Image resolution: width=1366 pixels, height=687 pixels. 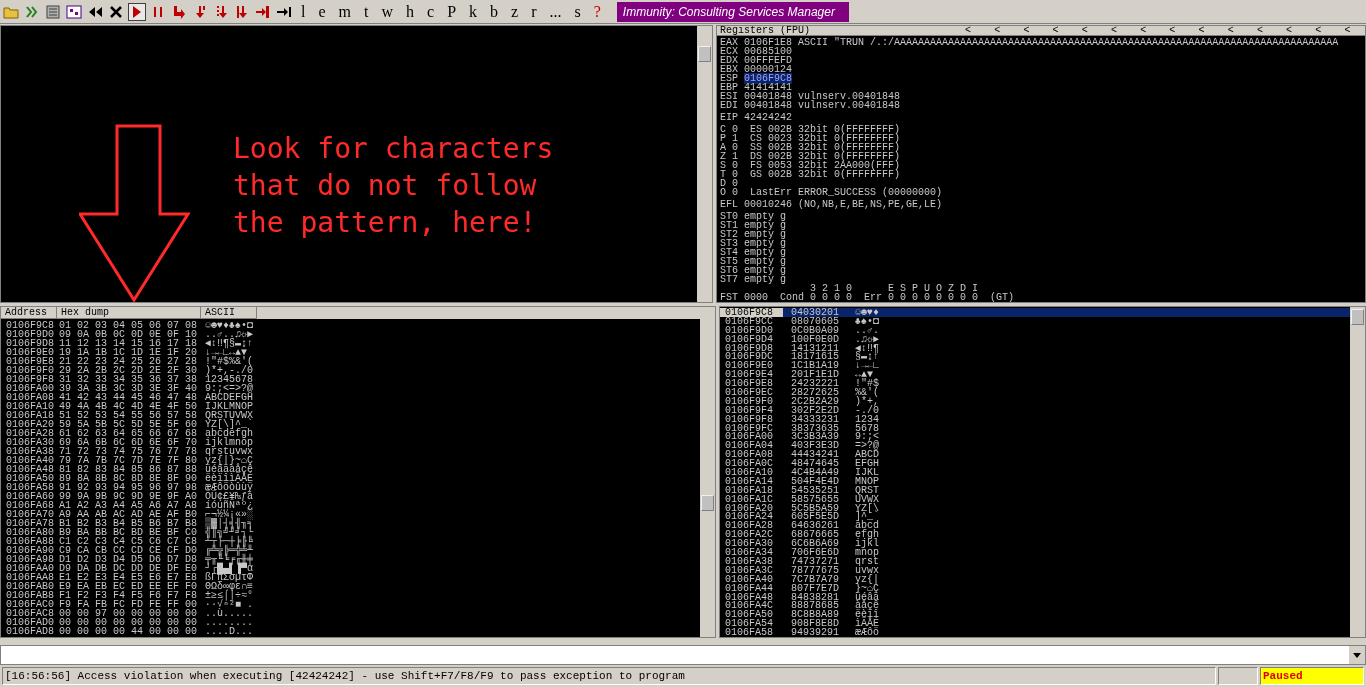 What do you see at coordinates (867, 570) in the screenshot?
I see `ascii-cell-text: uvwx` at bounding box center [867, 570].